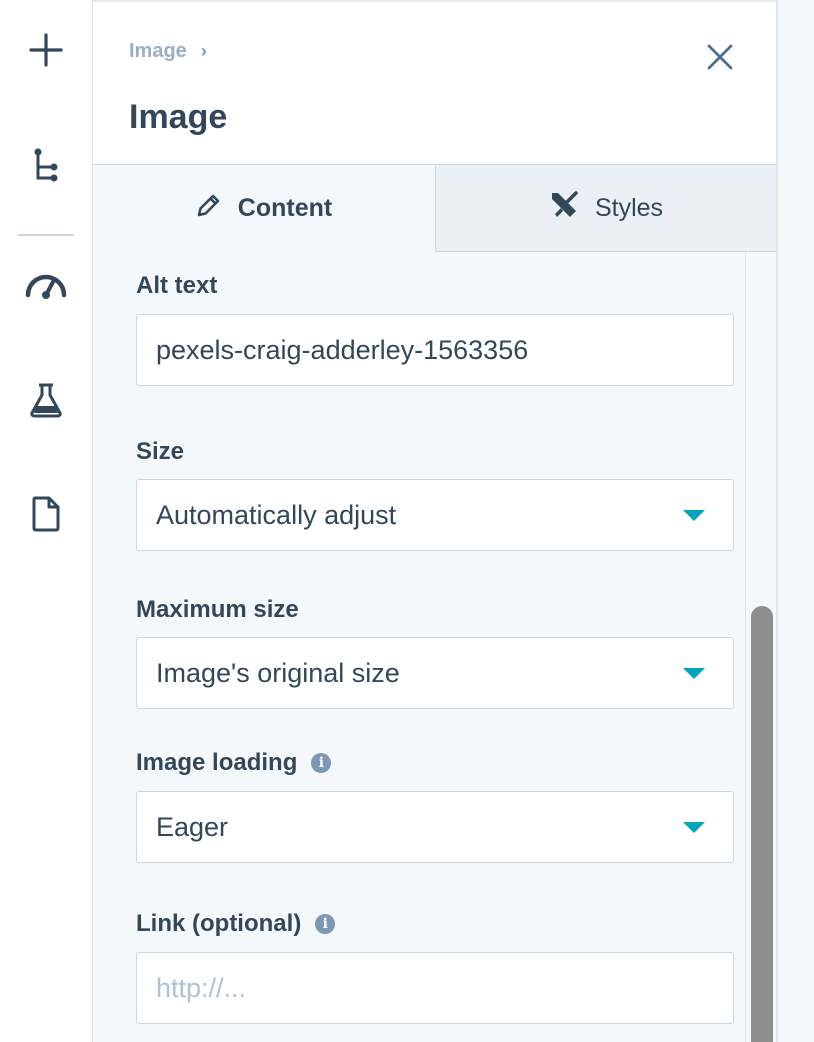  I want to click on max-size-select: Image's original size, so click(435, 673).